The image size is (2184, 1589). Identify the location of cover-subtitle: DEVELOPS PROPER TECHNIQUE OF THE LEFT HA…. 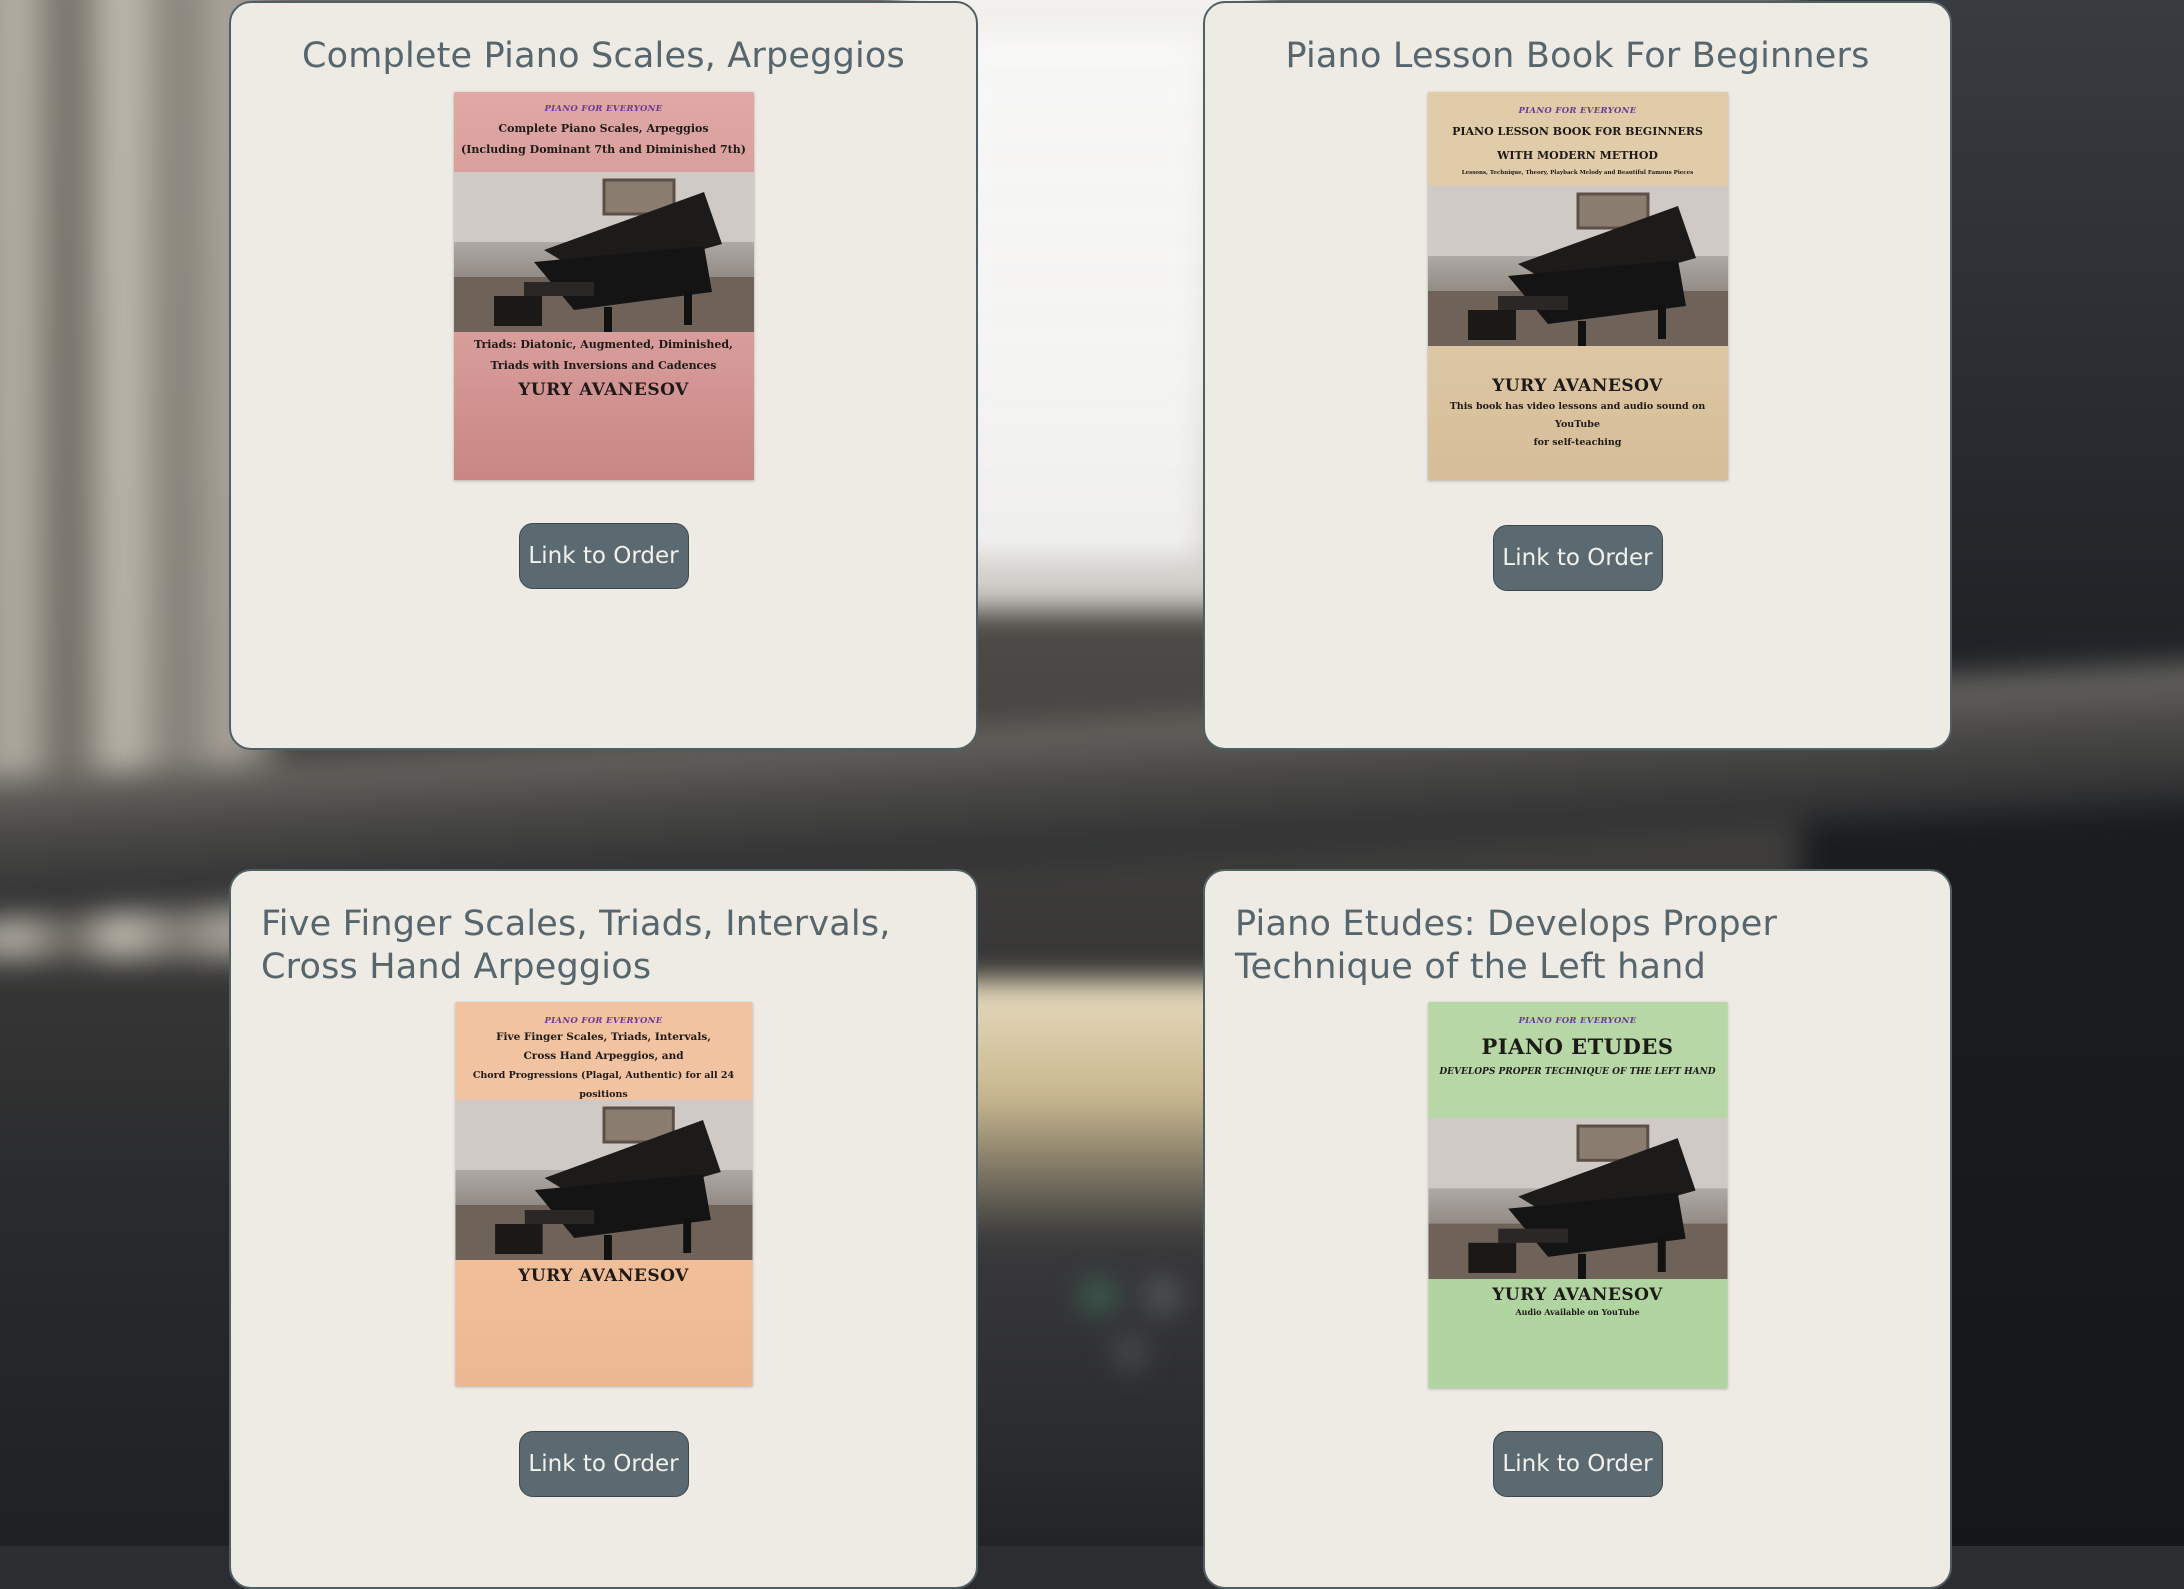
(1577, 1072).